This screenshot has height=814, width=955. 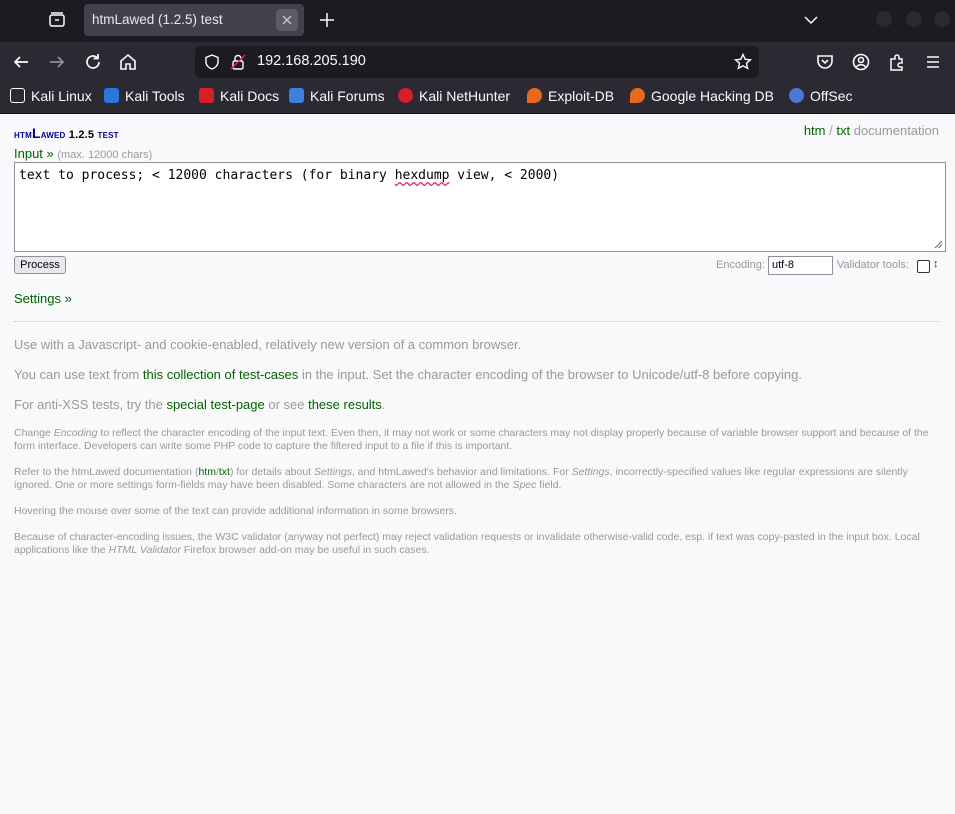 What do you see at coordinates (111, 95) in the screenshot?
I see `kali-tools-icon` at bounding box center [111, 95].